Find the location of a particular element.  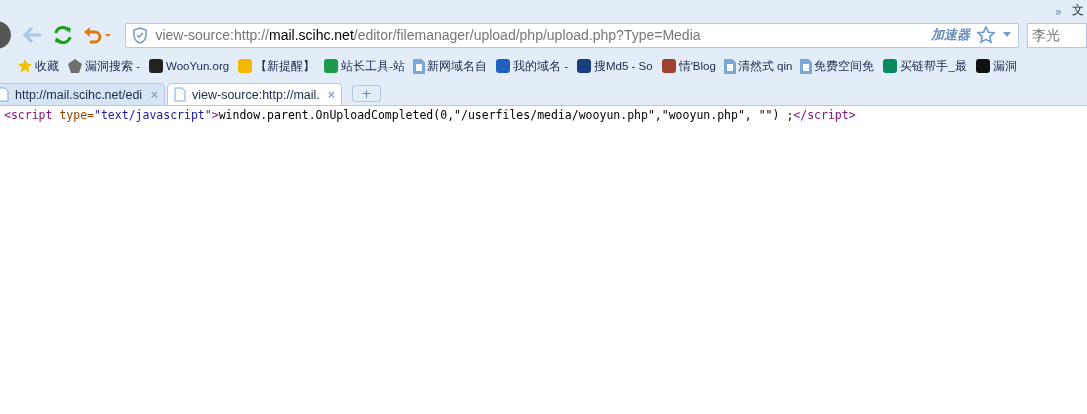

bookmark-item: 漏洞 is located at coordinates (995, 66).